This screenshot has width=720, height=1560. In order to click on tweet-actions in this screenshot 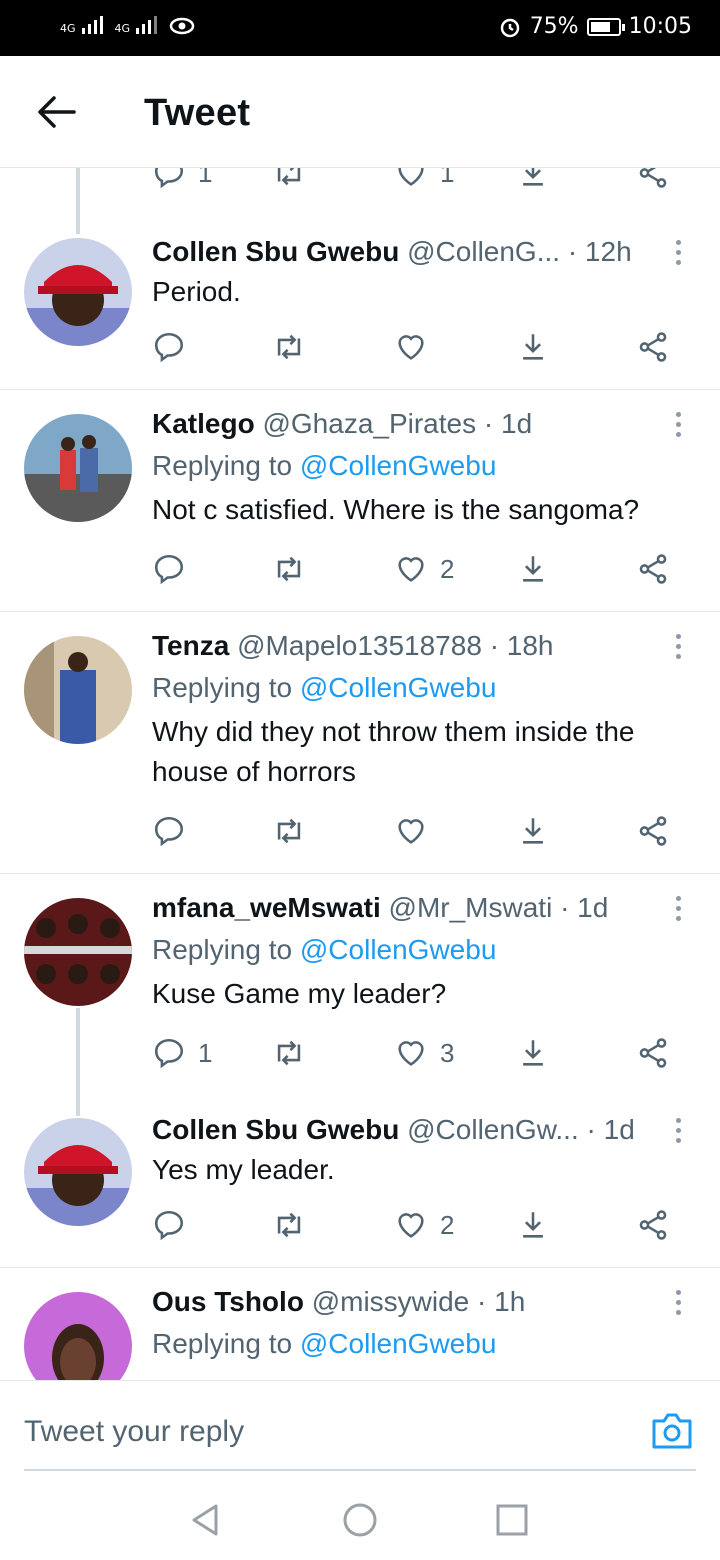, I will do `click(417, 832)`.